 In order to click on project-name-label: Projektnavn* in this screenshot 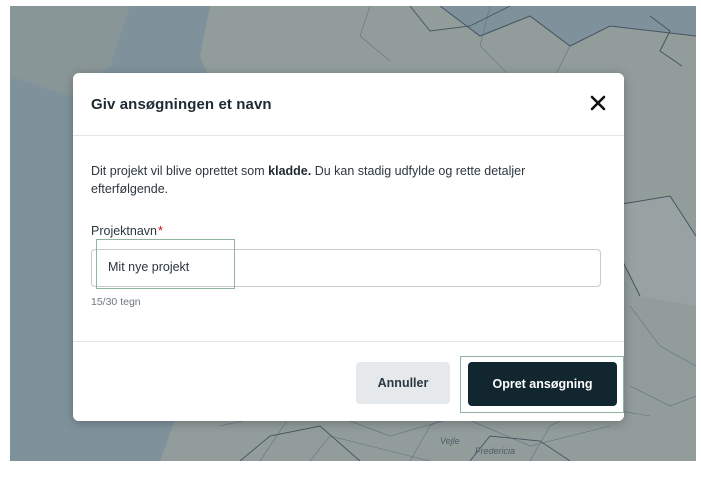, I will do `click(127, 231)`.